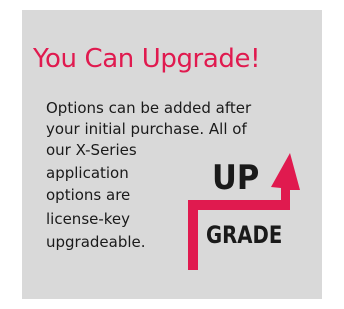 This screenshot has height=309, width=344. I want to click on grade-label: GRADE, so click(244, 235).